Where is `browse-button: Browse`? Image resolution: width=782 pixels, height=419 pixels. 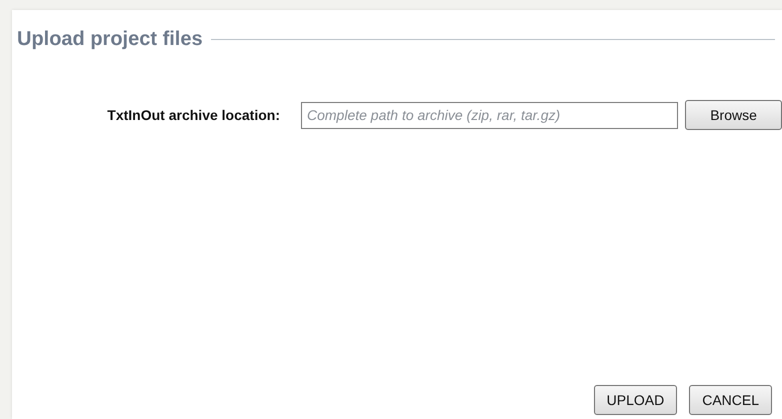
browse-button: Browse is located at coordinates (733, 115).